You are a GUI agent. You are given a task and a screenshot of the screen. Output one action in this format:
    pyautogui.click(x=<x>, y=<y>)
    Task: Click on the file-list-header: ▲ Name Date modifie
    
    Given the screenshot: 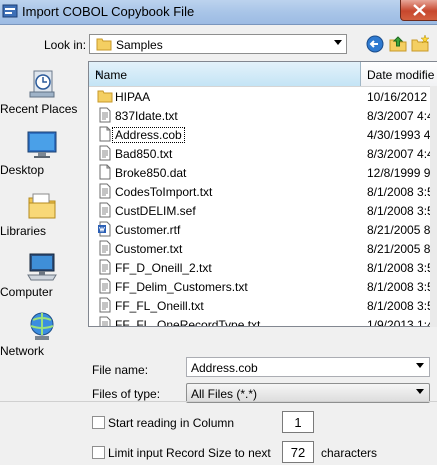 What is the action you would take?
    pyautogui.click(x=263, y=74)
    